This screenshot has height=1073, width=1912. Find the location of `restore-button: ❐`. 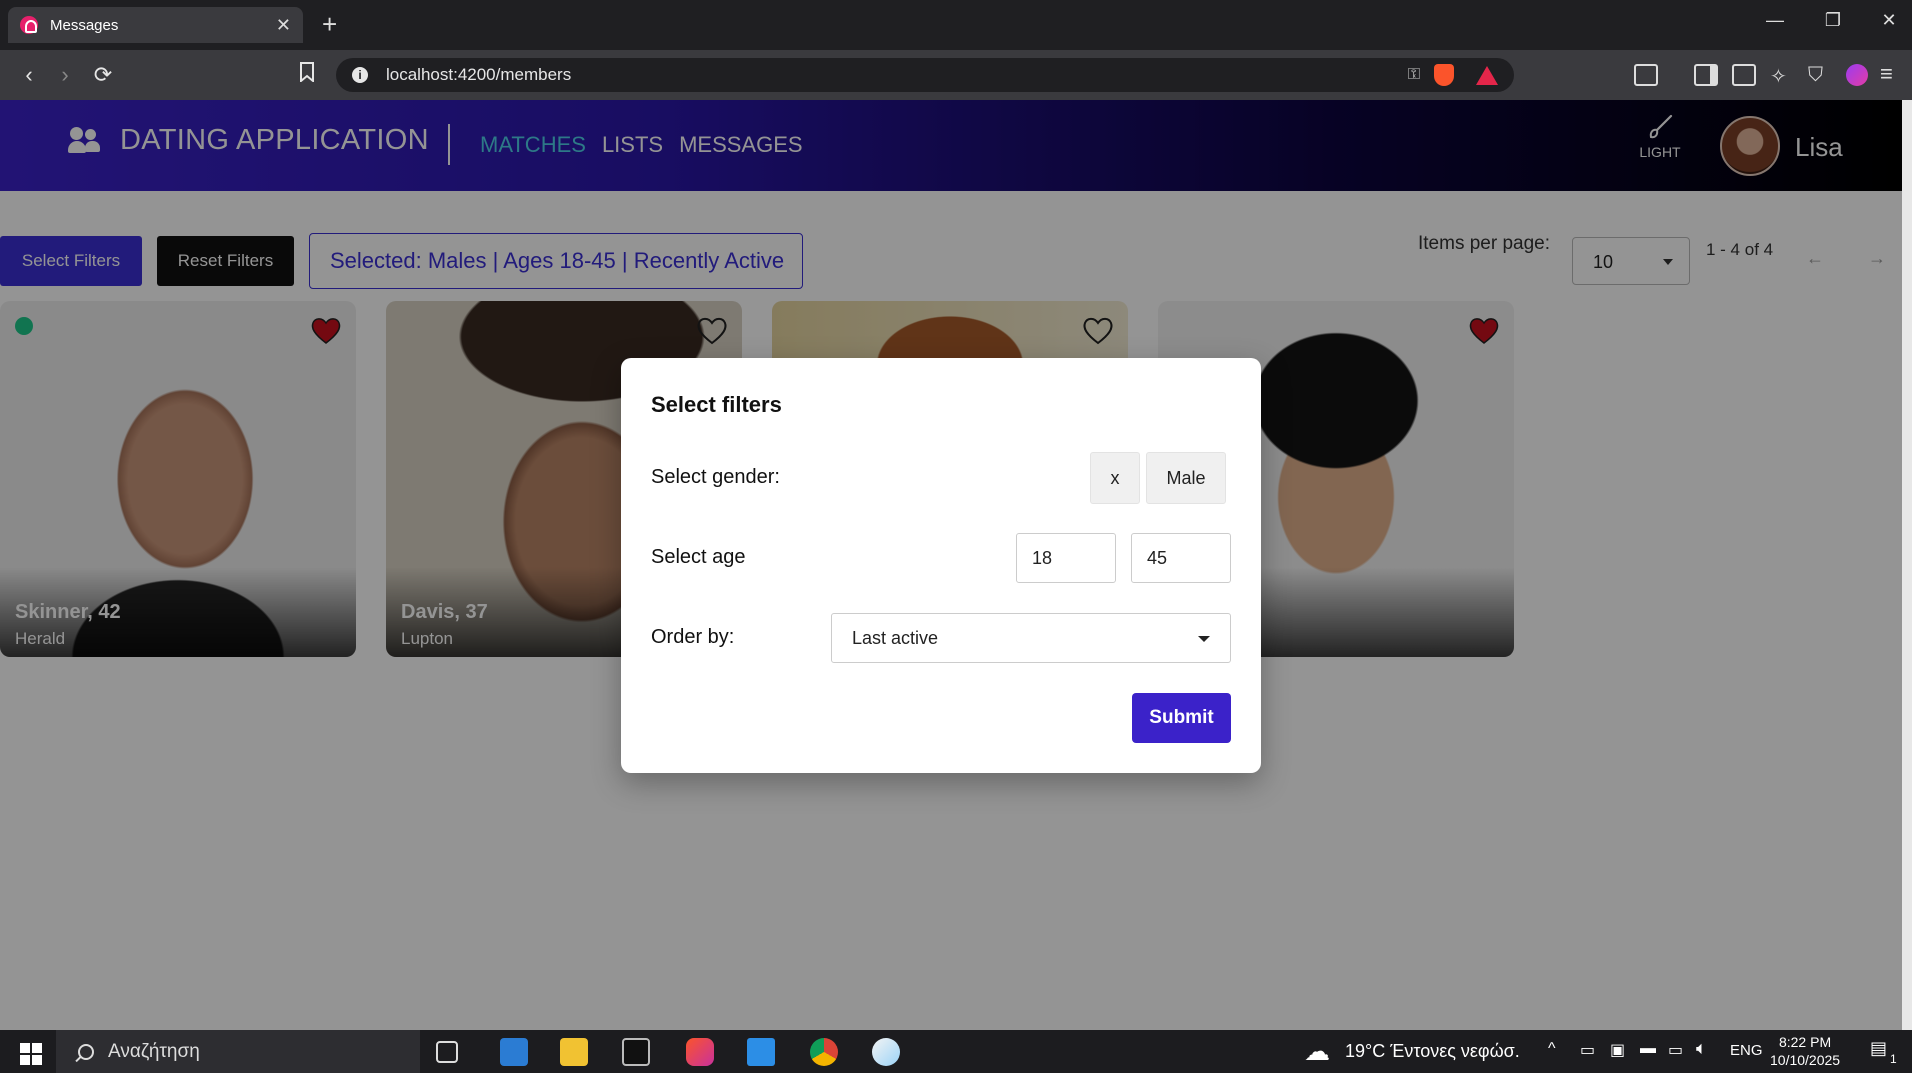

restore-button: ❐ is located at coordinates (1833, 20).